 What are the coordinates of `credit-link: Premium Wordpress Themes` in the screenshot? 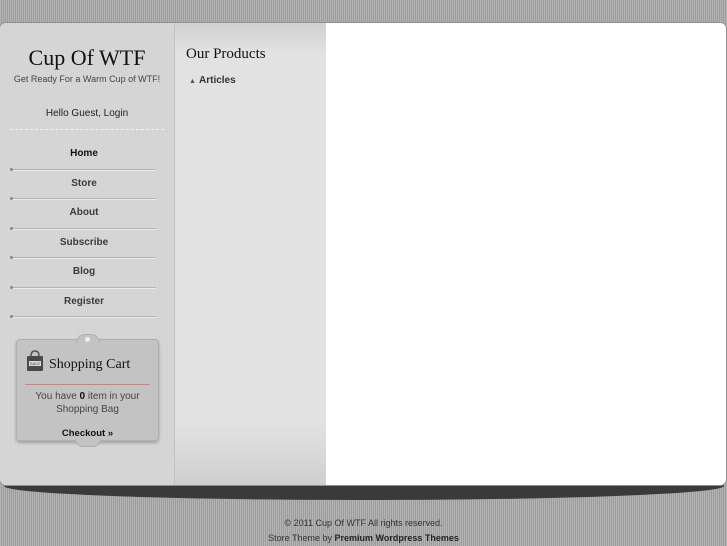 It's located at (397, 538).